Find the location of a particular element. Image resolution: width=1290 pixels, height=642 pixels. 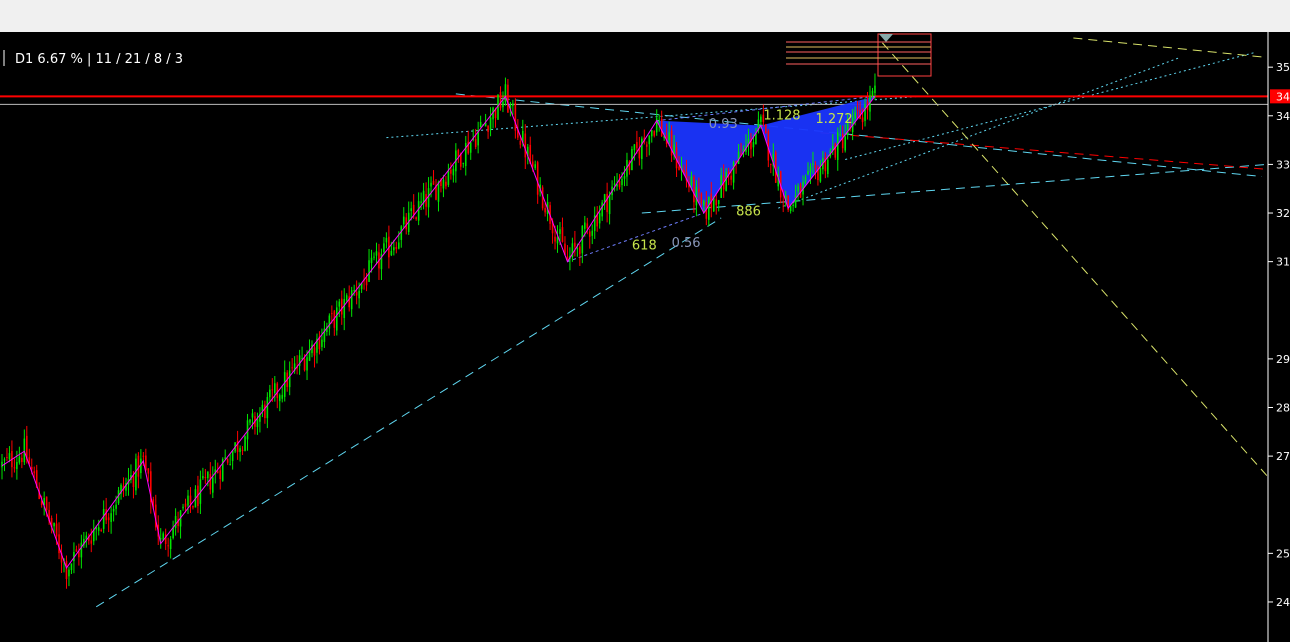

y-tick-label: 28 is located at coordinates (1283, 407).